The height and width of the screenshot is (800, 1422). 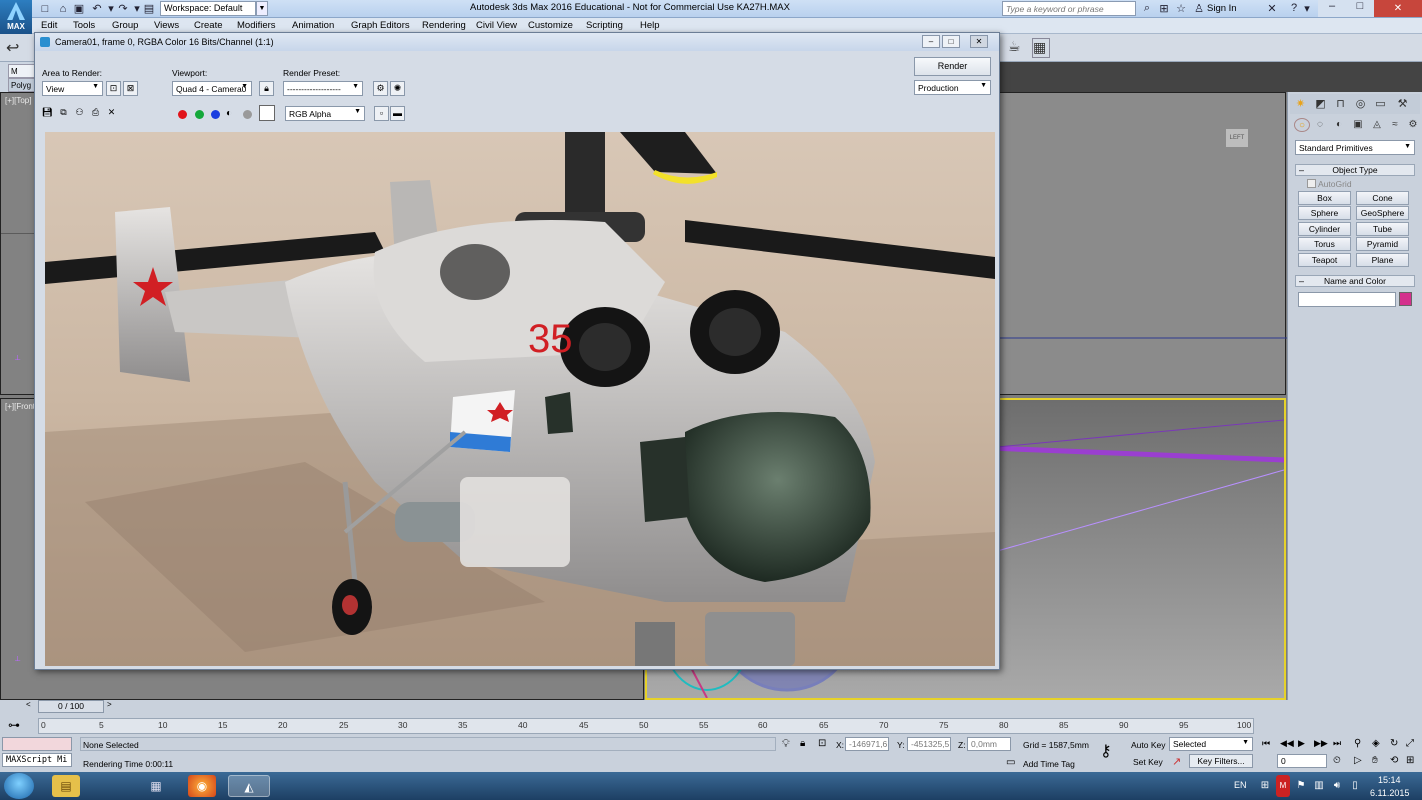 I want to click on auto-region-icon: ⊠, so click(x=130, y=88).